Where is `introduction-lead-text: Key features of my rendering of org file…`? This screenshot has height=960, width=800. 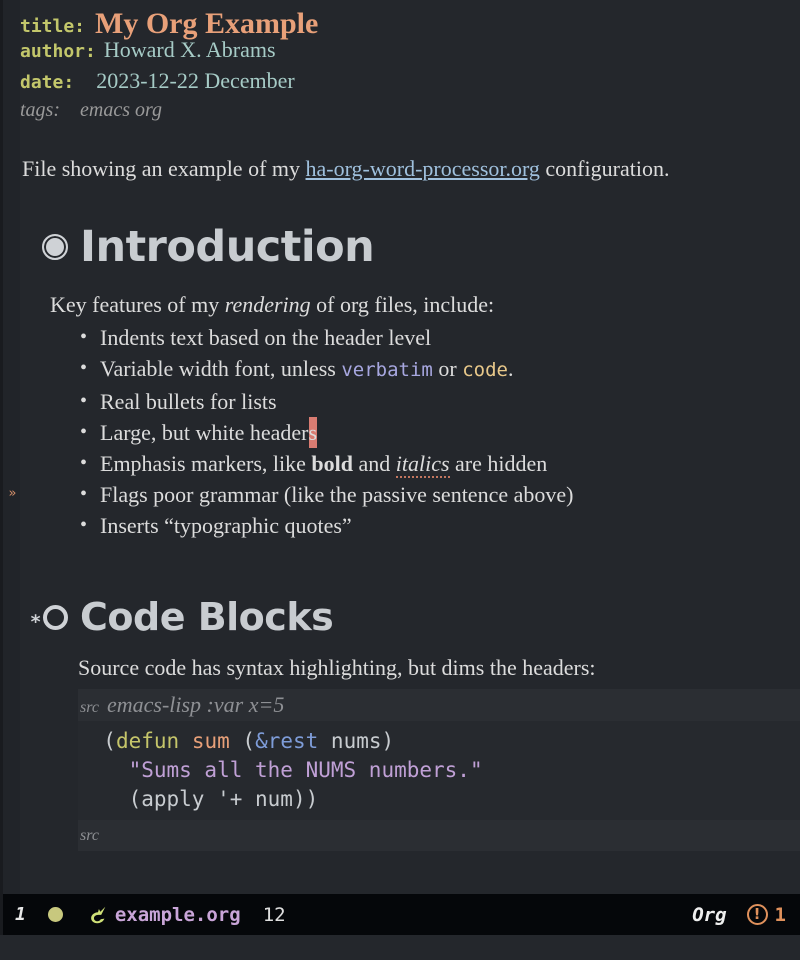 introduction-lead-text: Key features of my rendering of org file… is located at coordinates (425, 305).